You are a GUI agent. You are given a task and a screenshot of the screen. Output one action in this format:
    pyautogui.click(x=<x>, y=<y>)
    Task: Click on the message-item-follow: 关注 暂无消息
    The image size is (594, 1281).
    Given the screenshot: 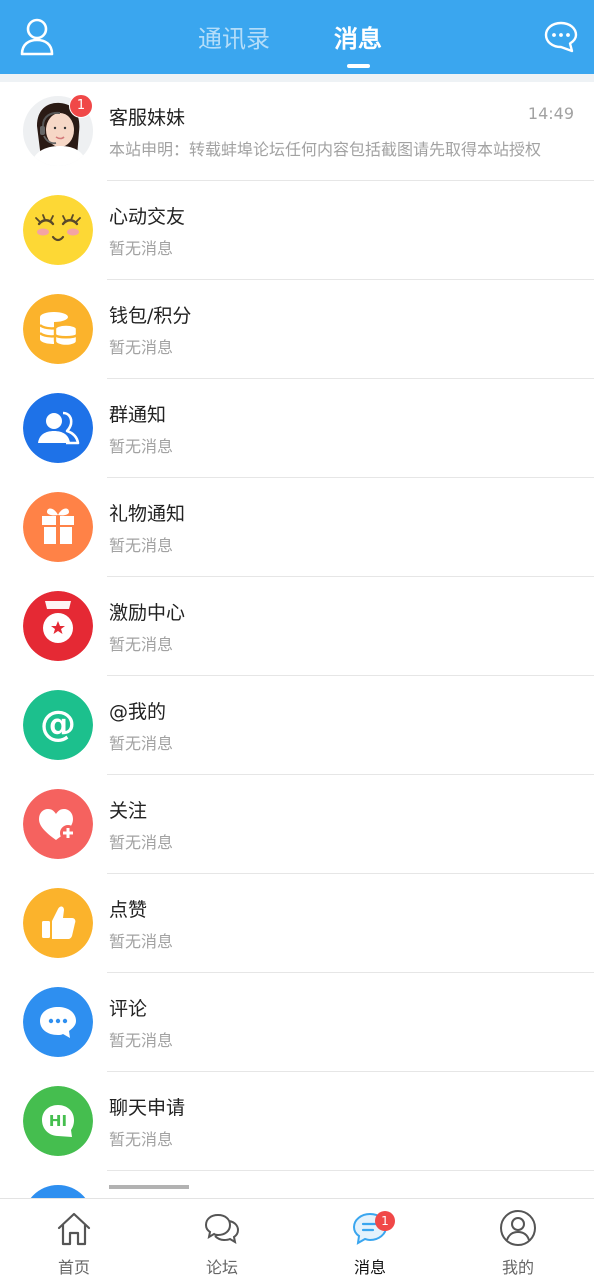 What is the action you would take?
    pyautogui.click(x=297, y=824)
    